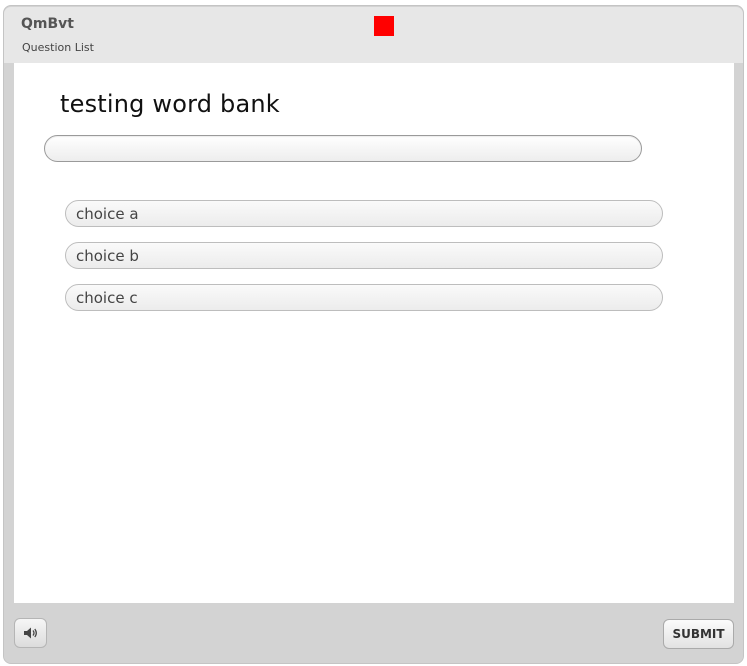 The image size is (747, 666). Describe the element at coordinates (384, 26) in the screenshot. I see `status-indicator` at that location.